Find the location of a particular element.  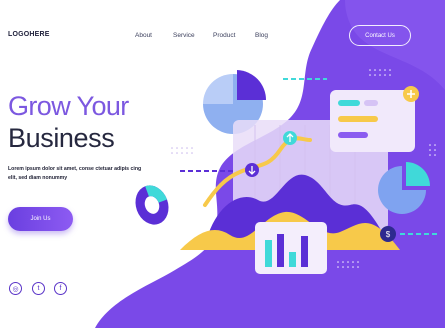

nav-blog: Blog is located at coordinates (261, 35).